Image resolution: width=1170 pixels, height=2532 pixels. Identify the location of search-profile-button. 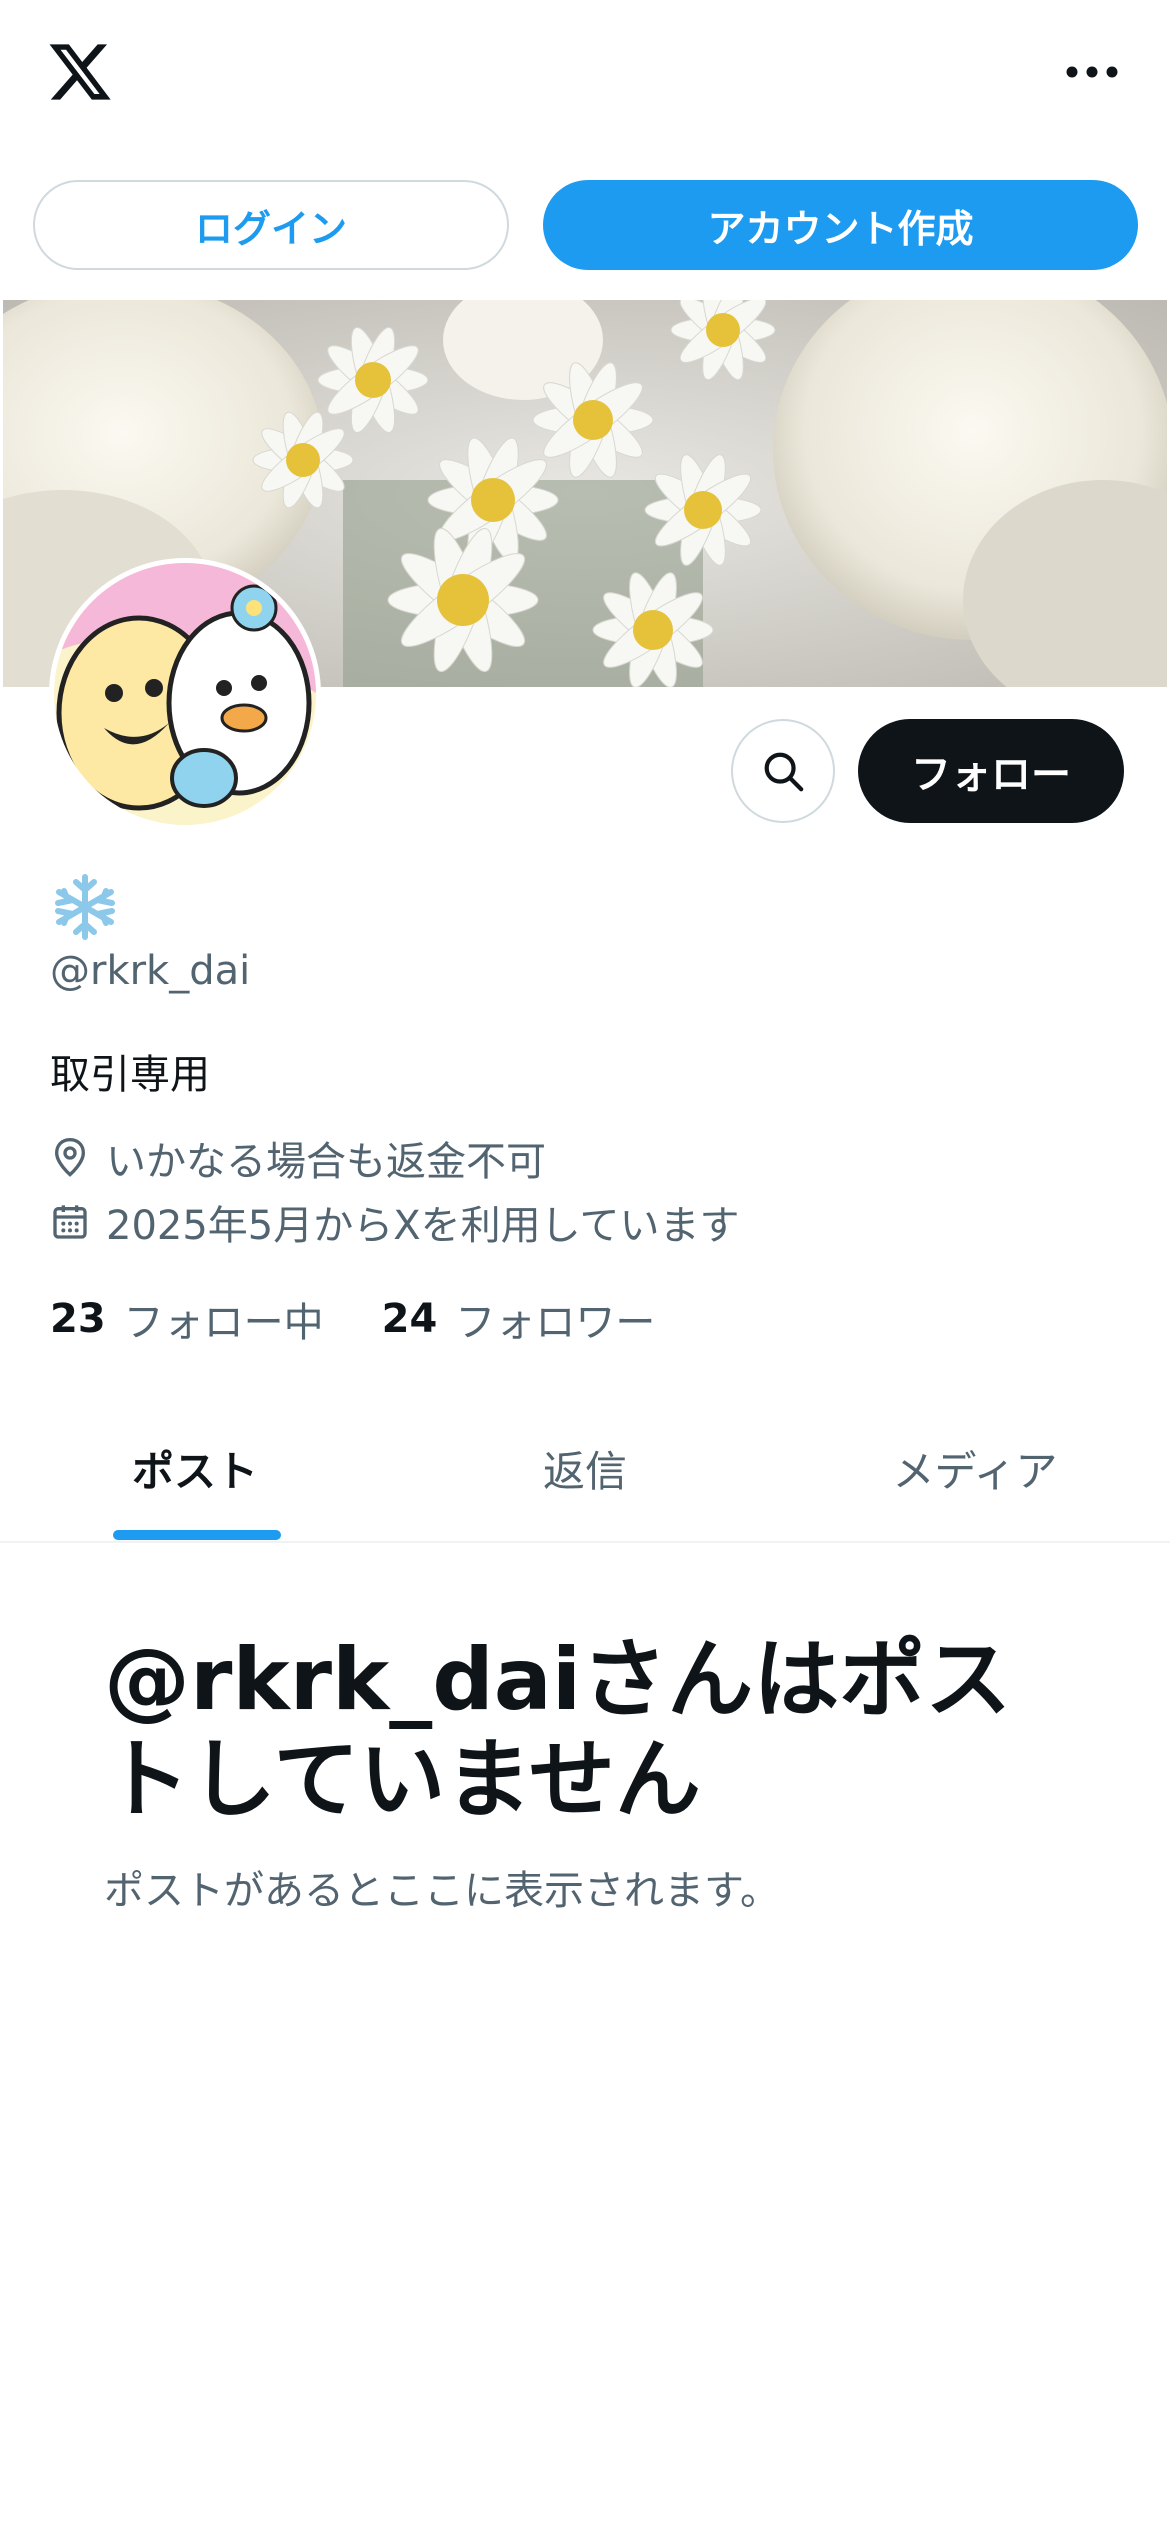
(783, 771).